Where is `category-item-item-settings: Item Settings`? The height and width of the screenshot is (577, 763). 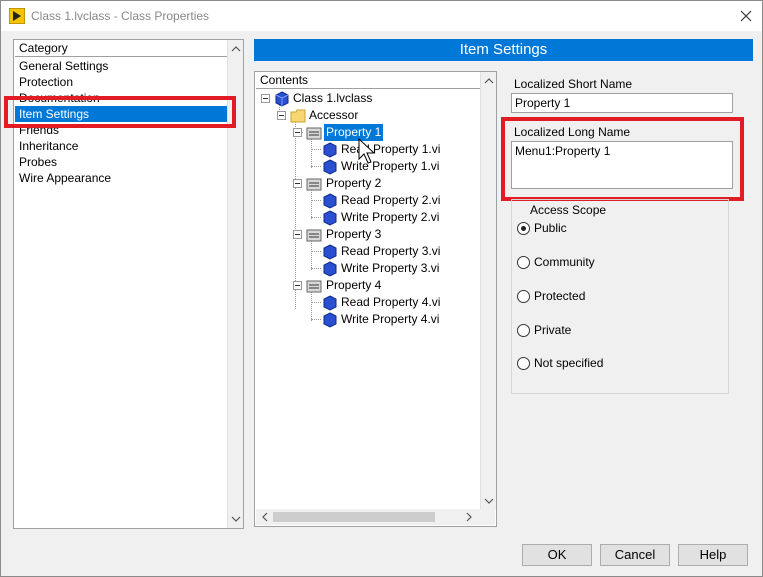
category-item-item-settings: Item Settings is located at coordinates (121, 114).